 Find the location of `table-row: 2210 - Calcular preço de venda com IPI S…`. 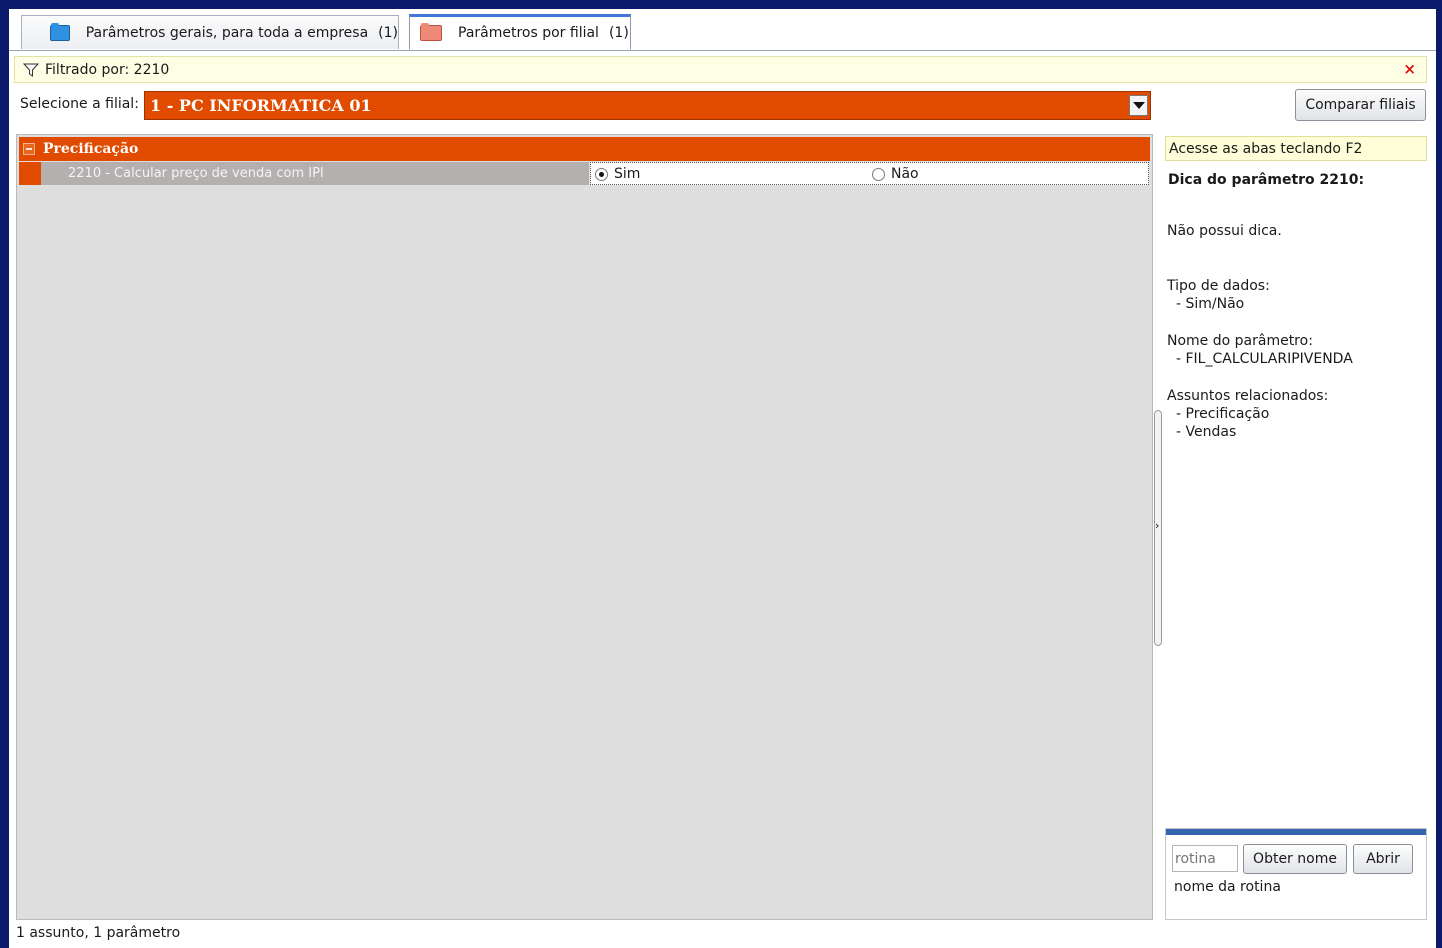

table-row: 2210 - Calcular preço de venda com IPI S… is located at coordinates (584, 173).